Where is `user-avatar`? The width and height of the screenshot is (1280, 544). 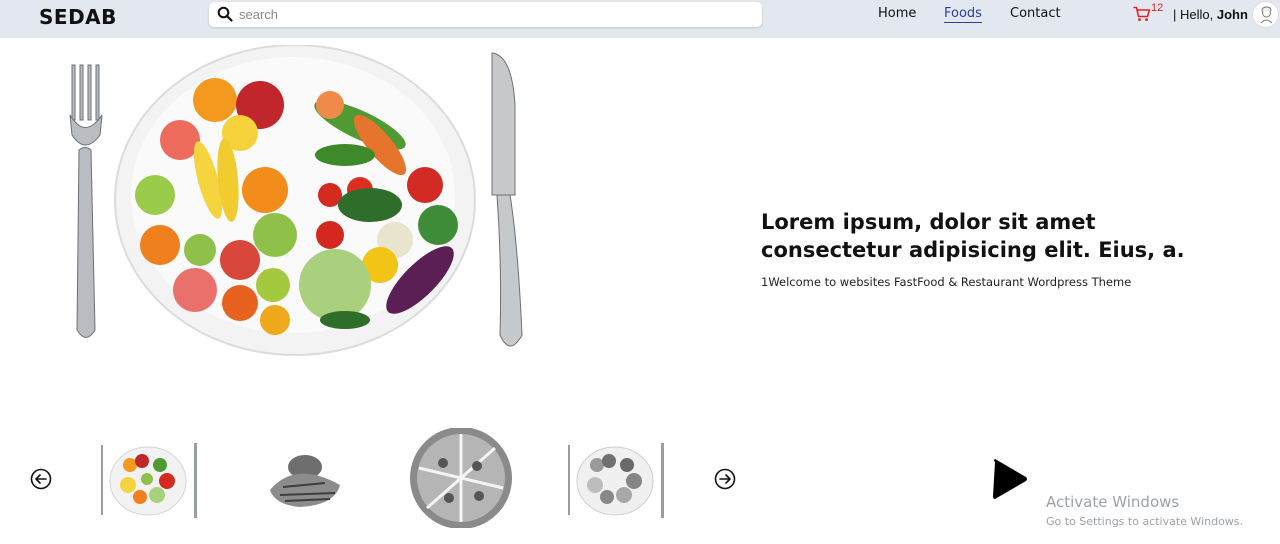
user-avatar is located at coordinates (1265, 14).